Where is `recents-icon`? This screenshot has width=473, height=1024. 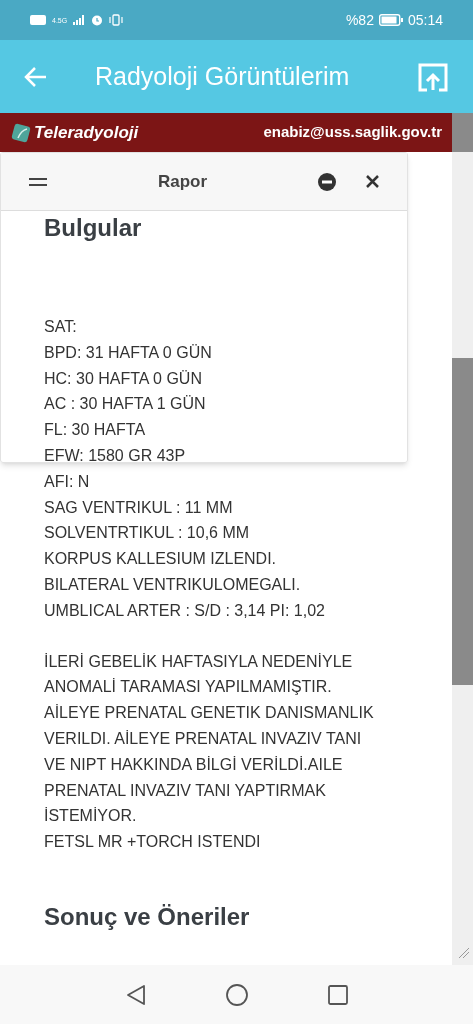 recents-icon is located at coordinates (337, 994).